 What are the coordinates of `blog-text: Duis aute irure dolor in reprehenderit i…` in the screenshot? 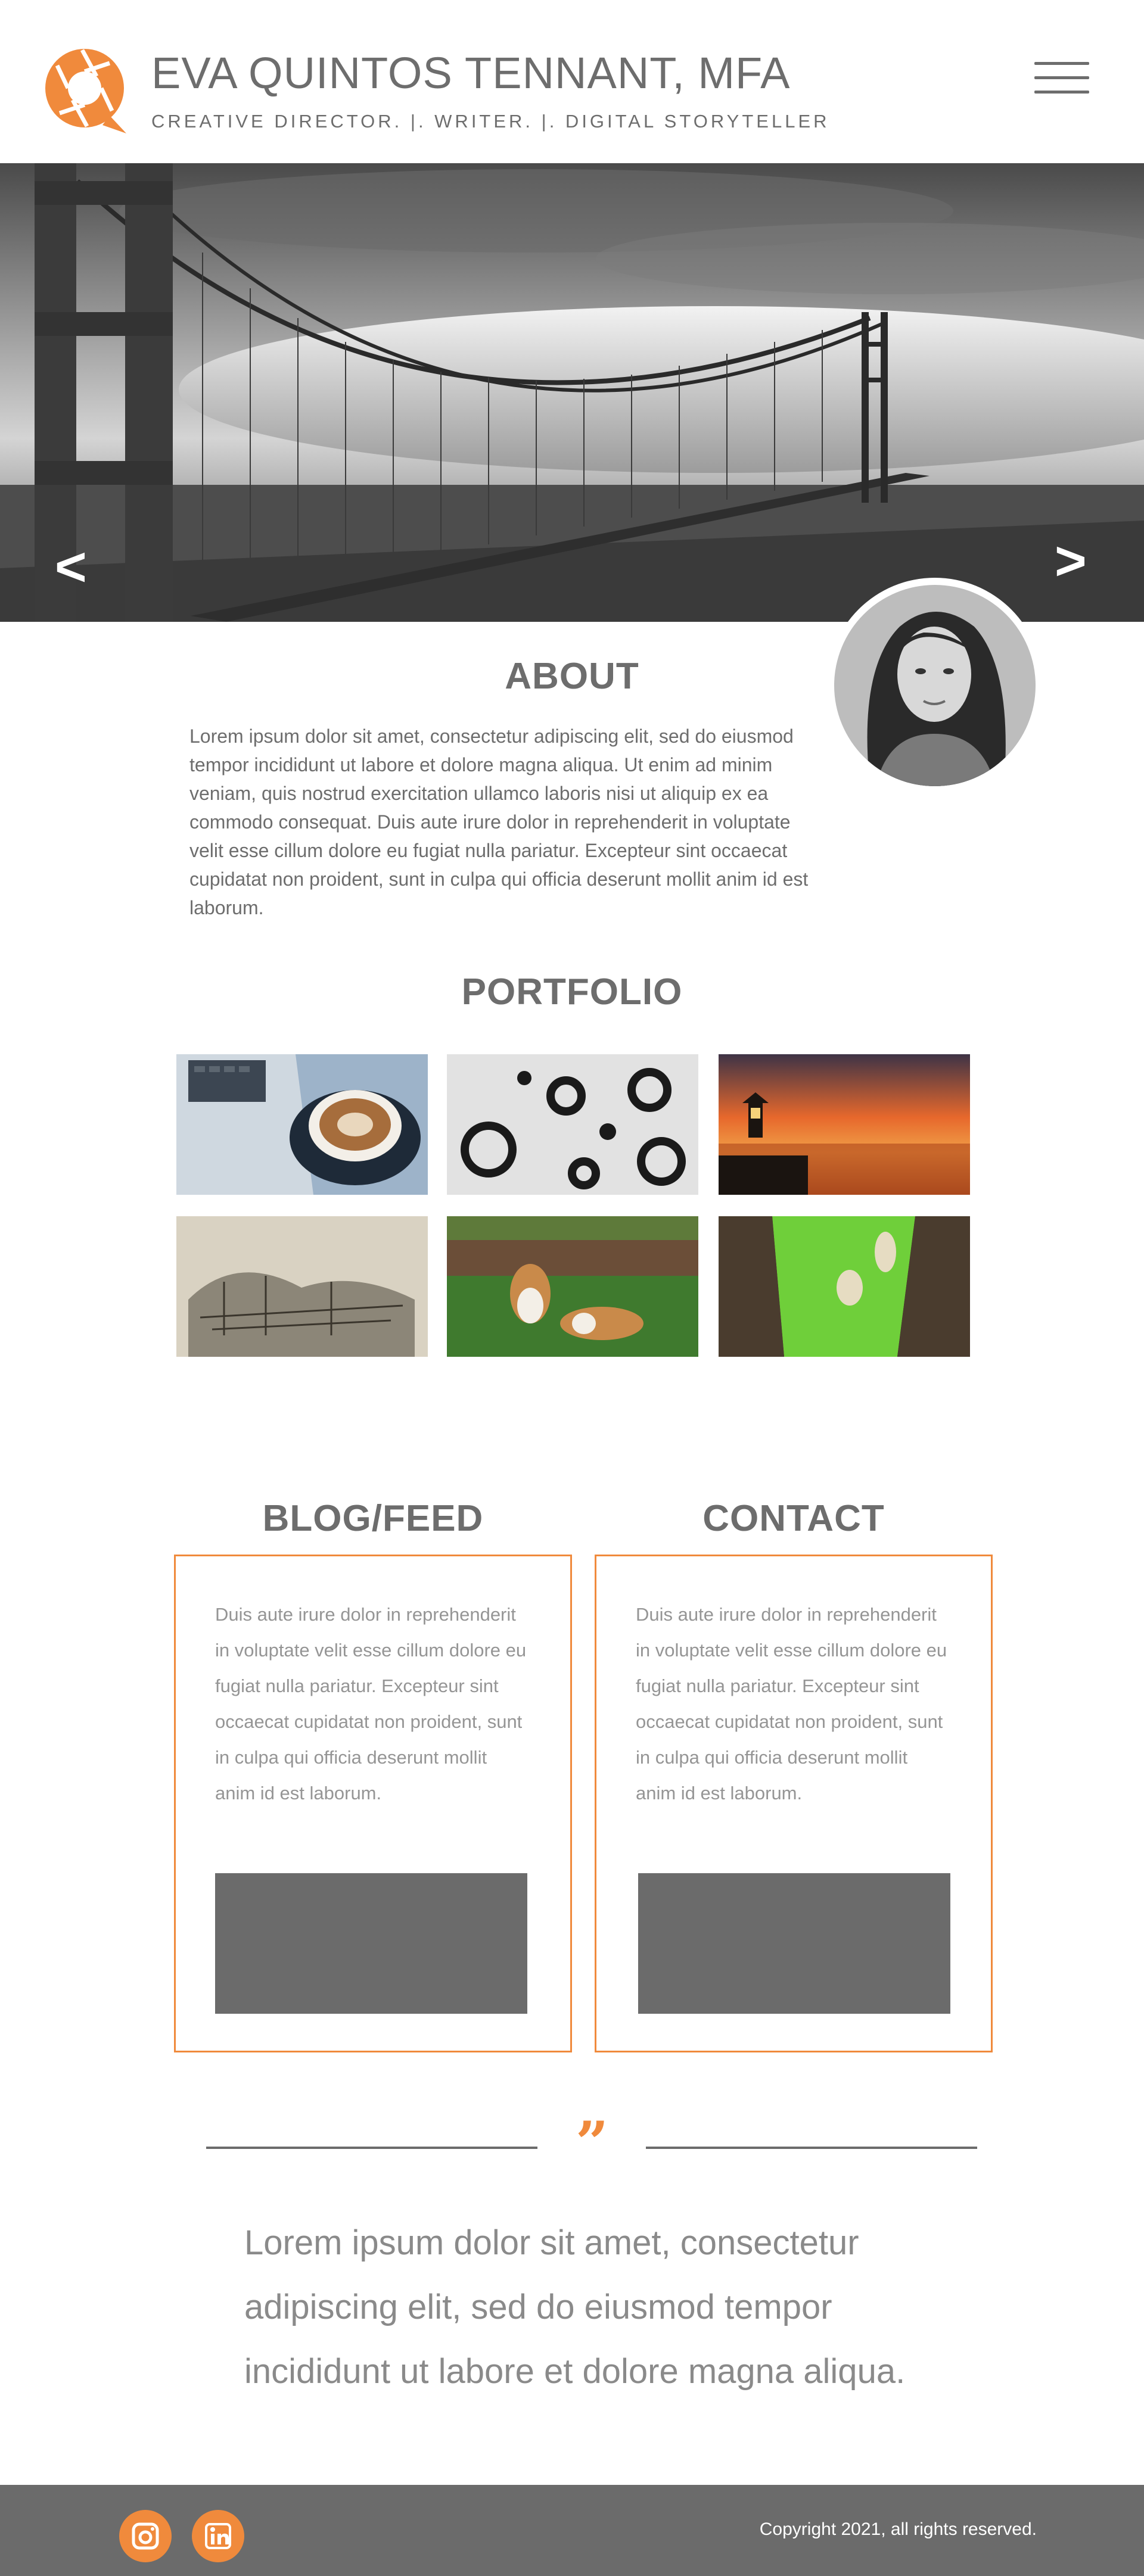 It's located at (371, 1703).